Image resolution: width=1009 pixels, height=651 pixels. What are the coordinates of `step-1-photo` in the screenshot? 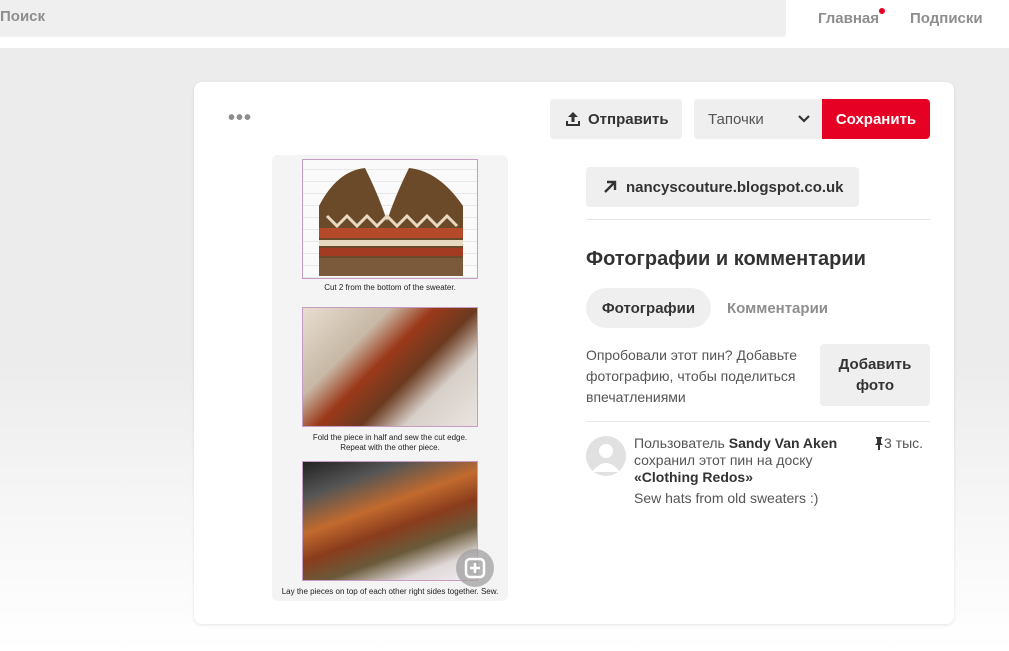 It's located at (390, 219).